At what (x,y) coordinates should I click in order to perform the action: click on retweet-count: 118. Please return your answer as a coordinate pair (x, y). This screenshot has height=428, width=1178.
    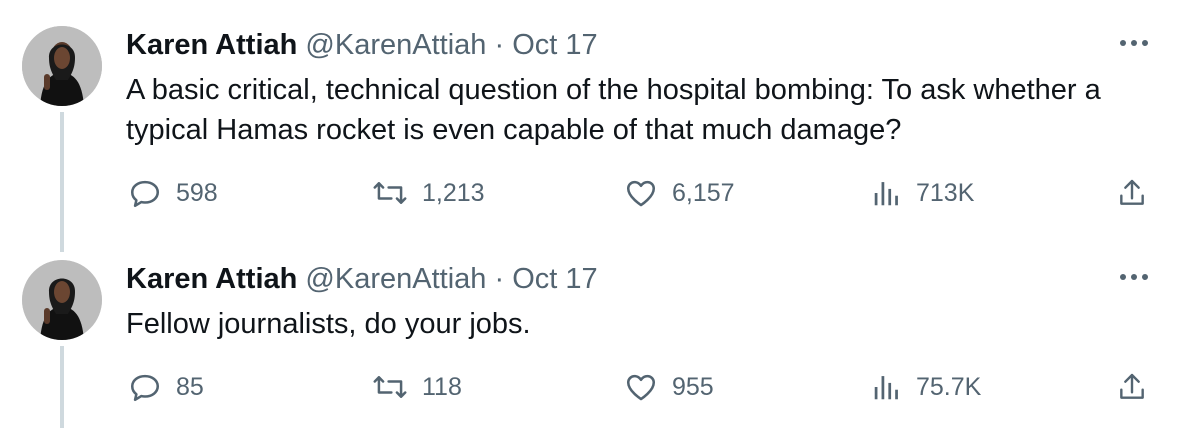
    Looking at the image, I should click on (442, 386).